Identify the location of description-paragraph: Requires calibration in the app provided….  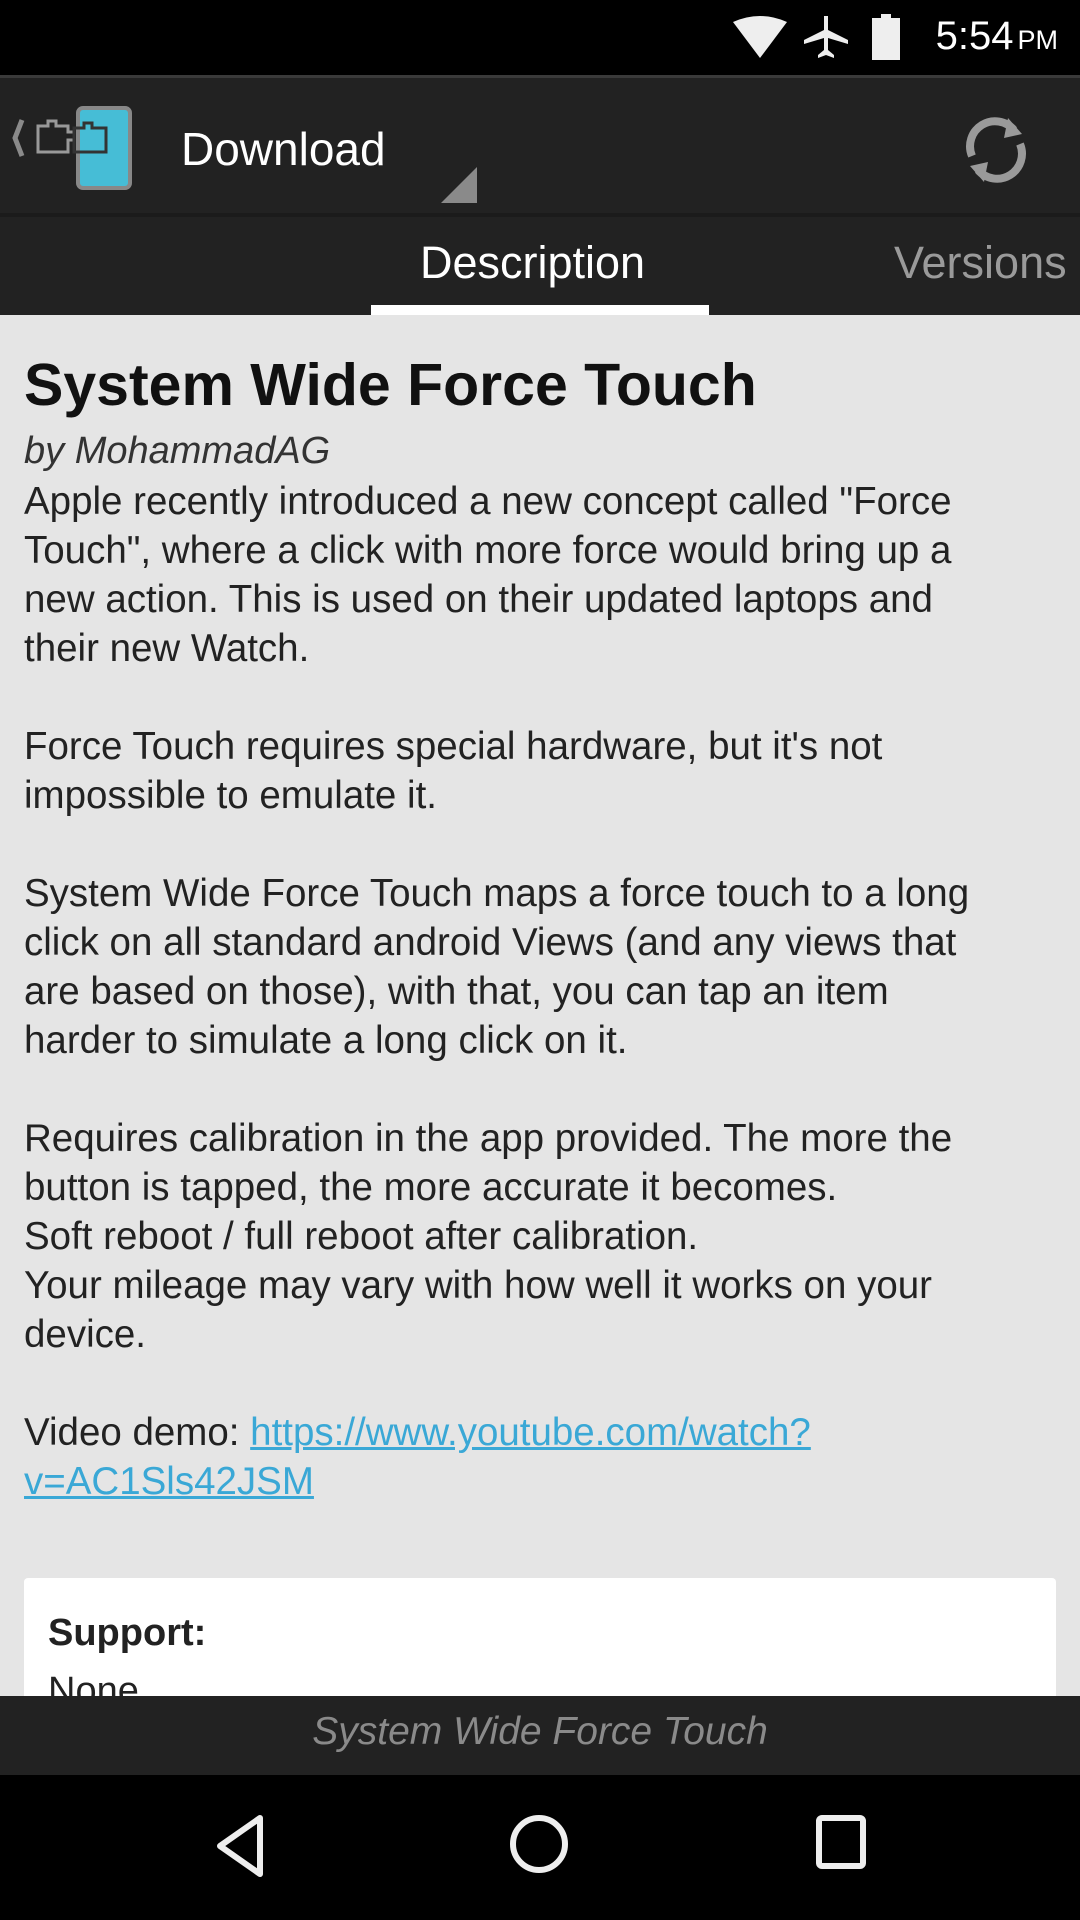
(544, 1236).